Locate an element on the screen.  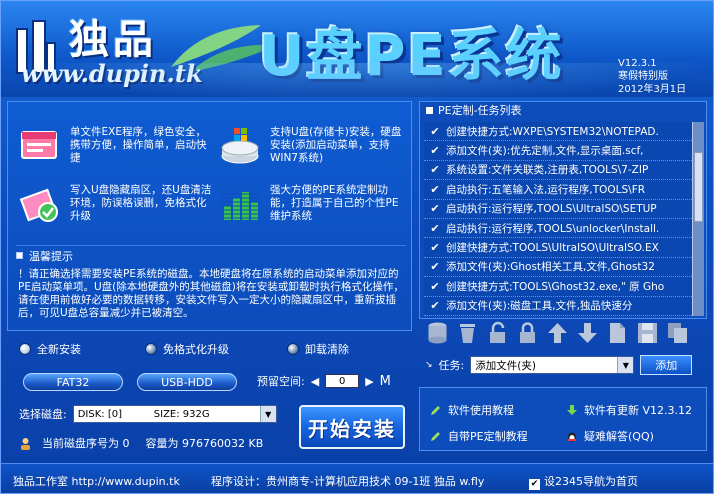
radio-label: 卸载清除 is located at coordinates (327, 349).